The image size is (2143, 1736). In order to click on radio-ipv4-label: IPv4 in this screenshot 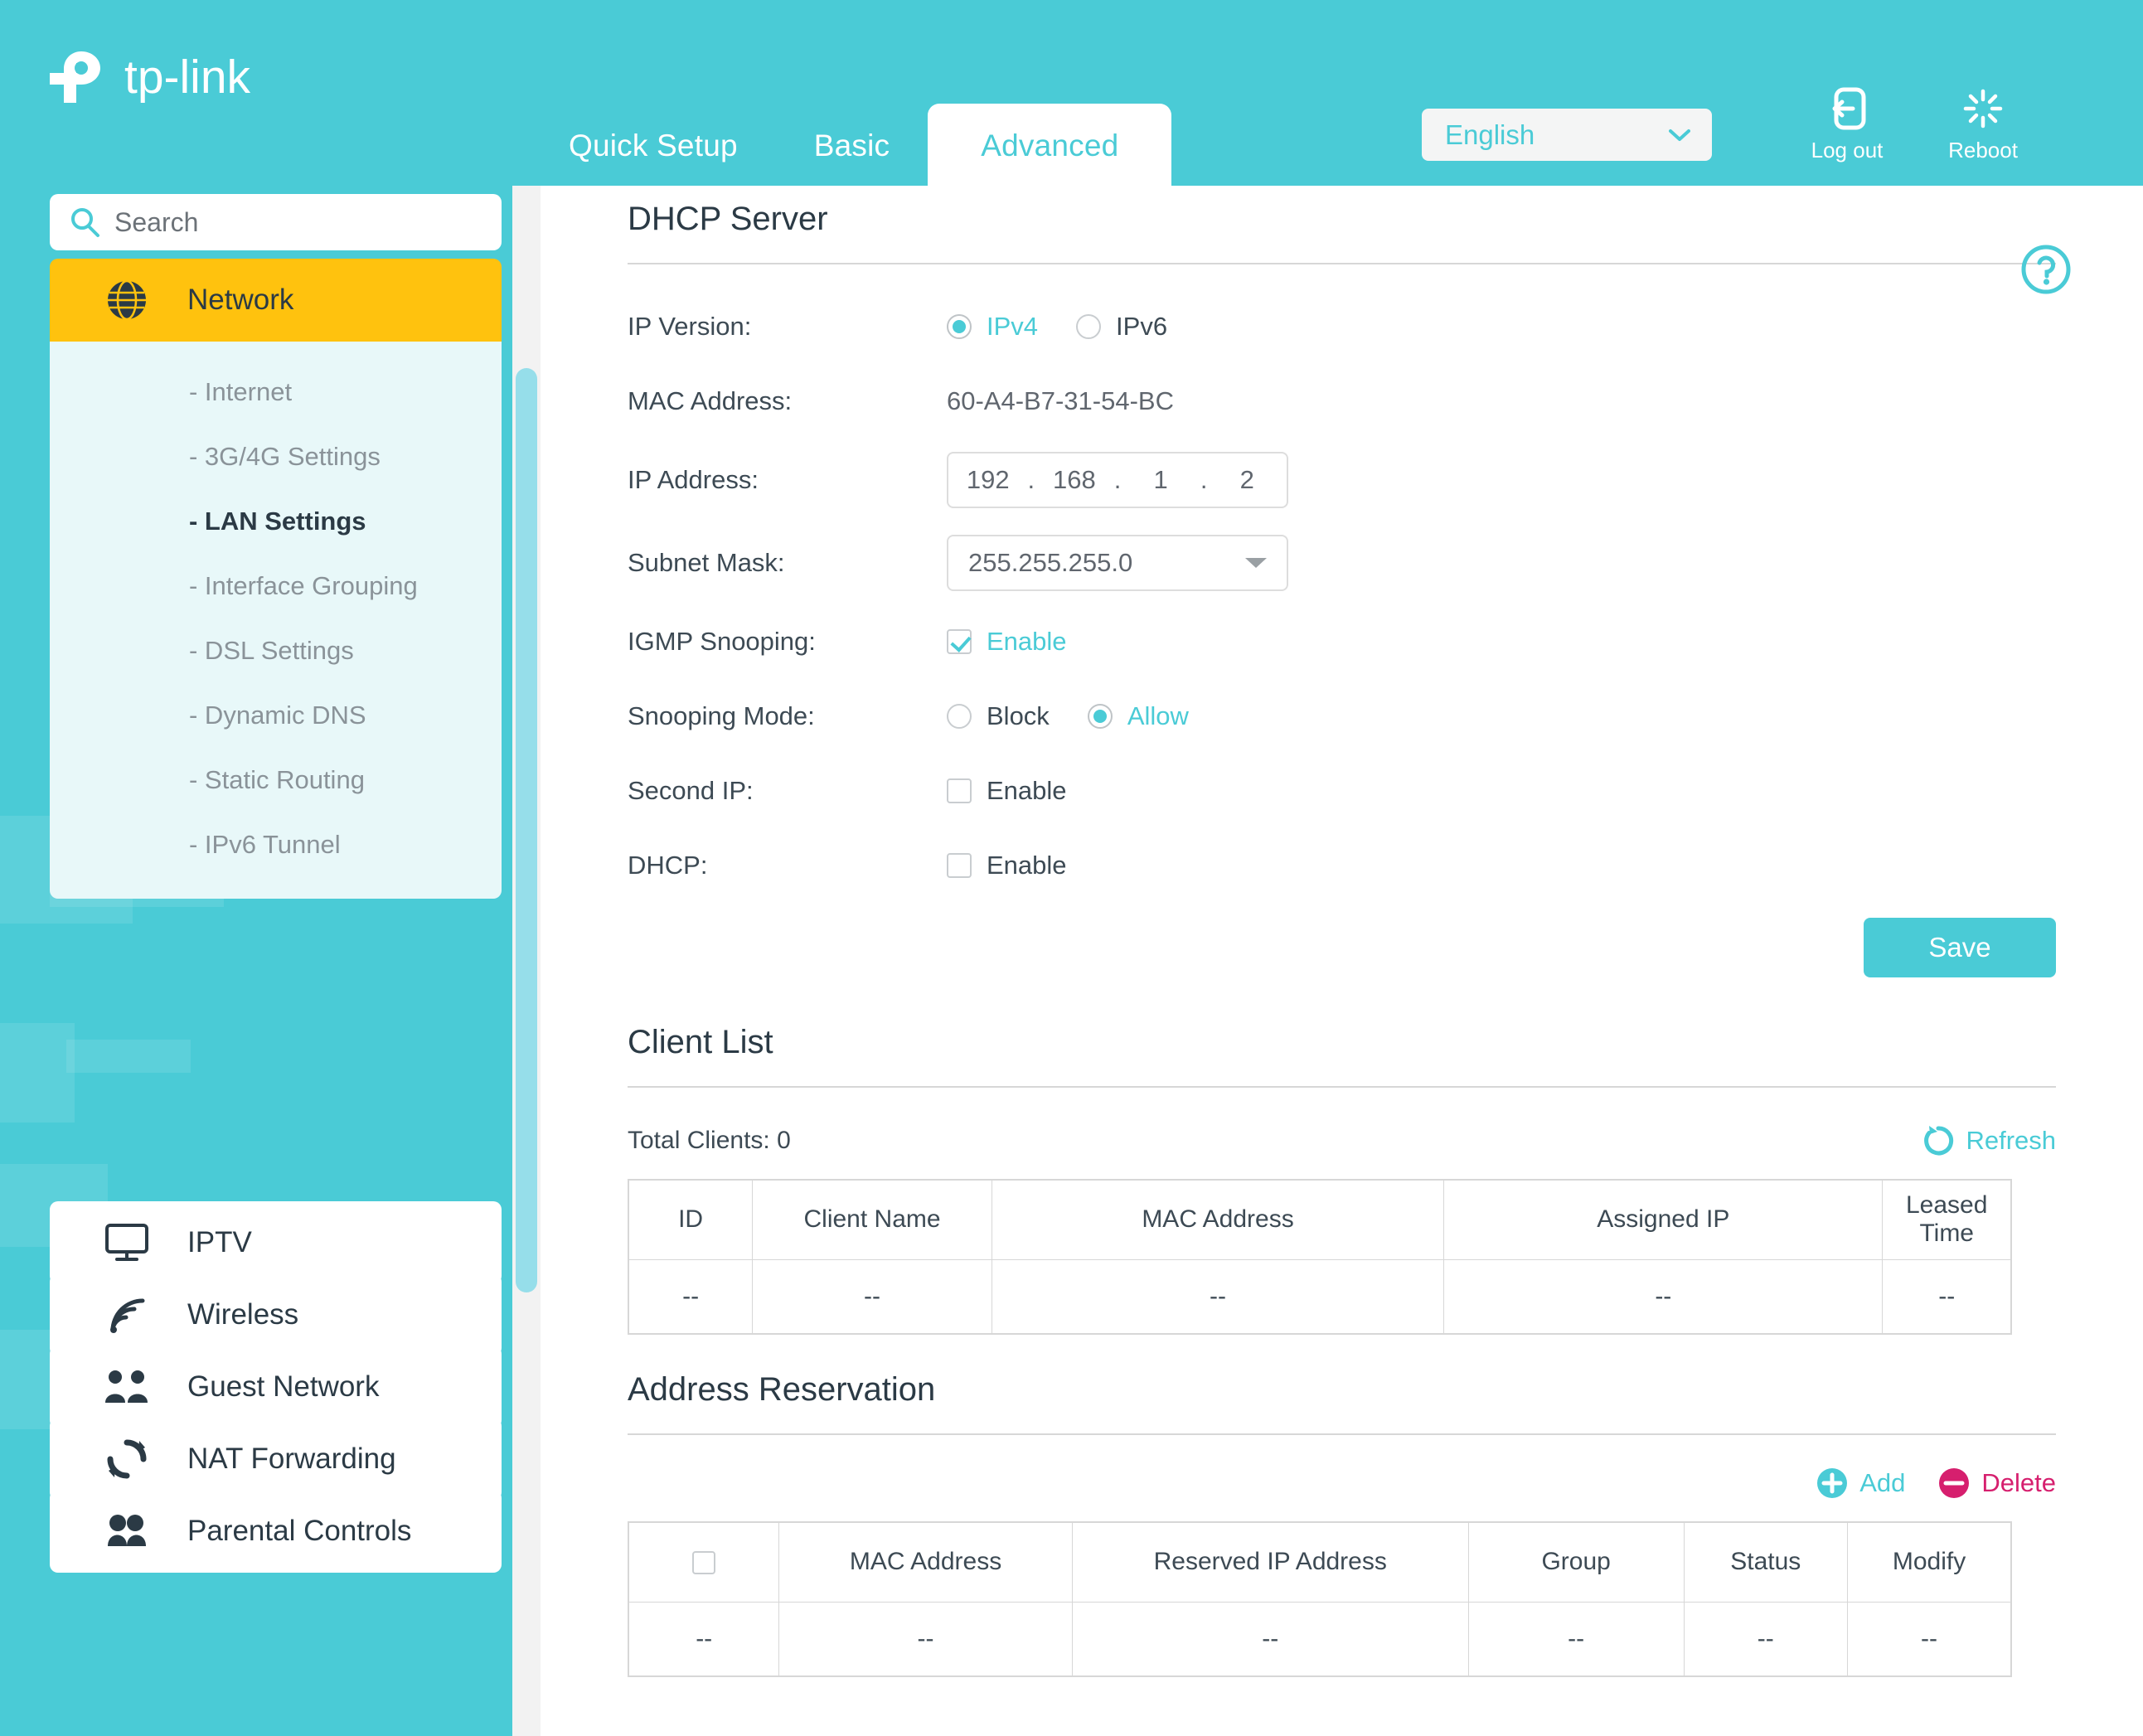, I will do `click(1013, 326)`.